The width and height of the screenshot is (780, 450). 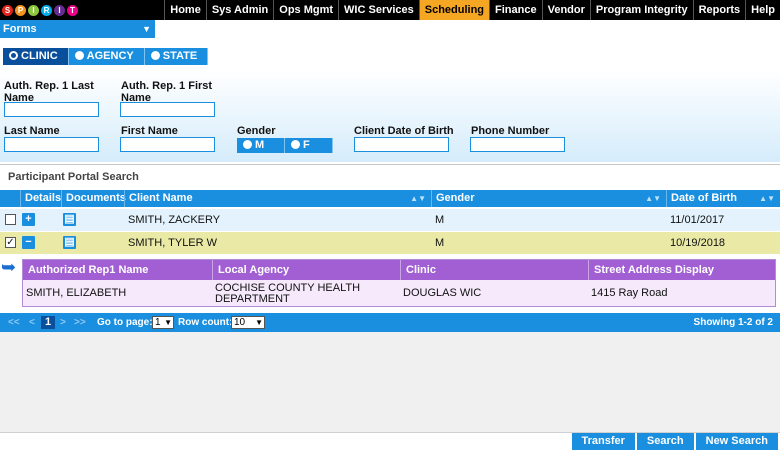 I want to click on clinic-cell: DOUGLAS WIC, so click(x=442, y=293).